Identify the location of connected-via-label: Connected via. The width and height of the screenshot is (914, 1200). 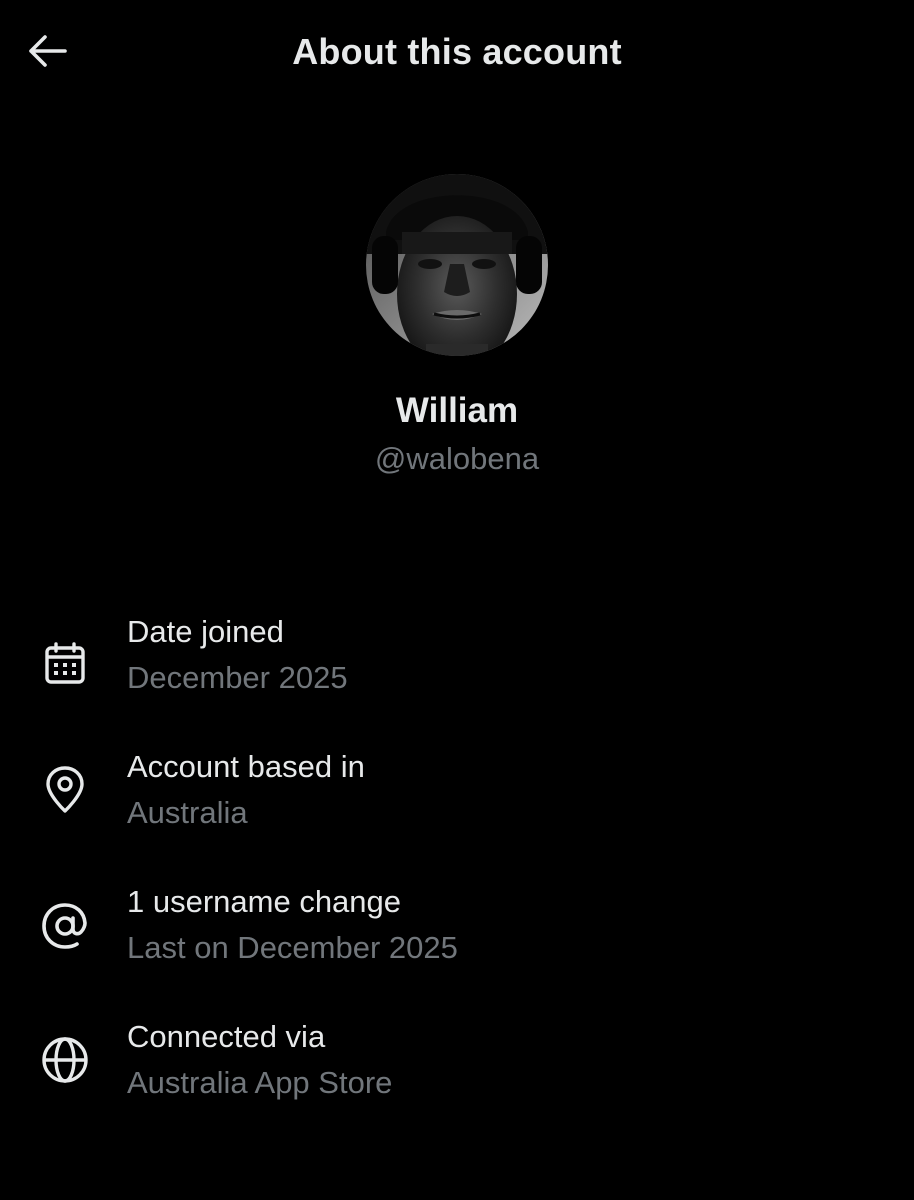
(226, 1036).